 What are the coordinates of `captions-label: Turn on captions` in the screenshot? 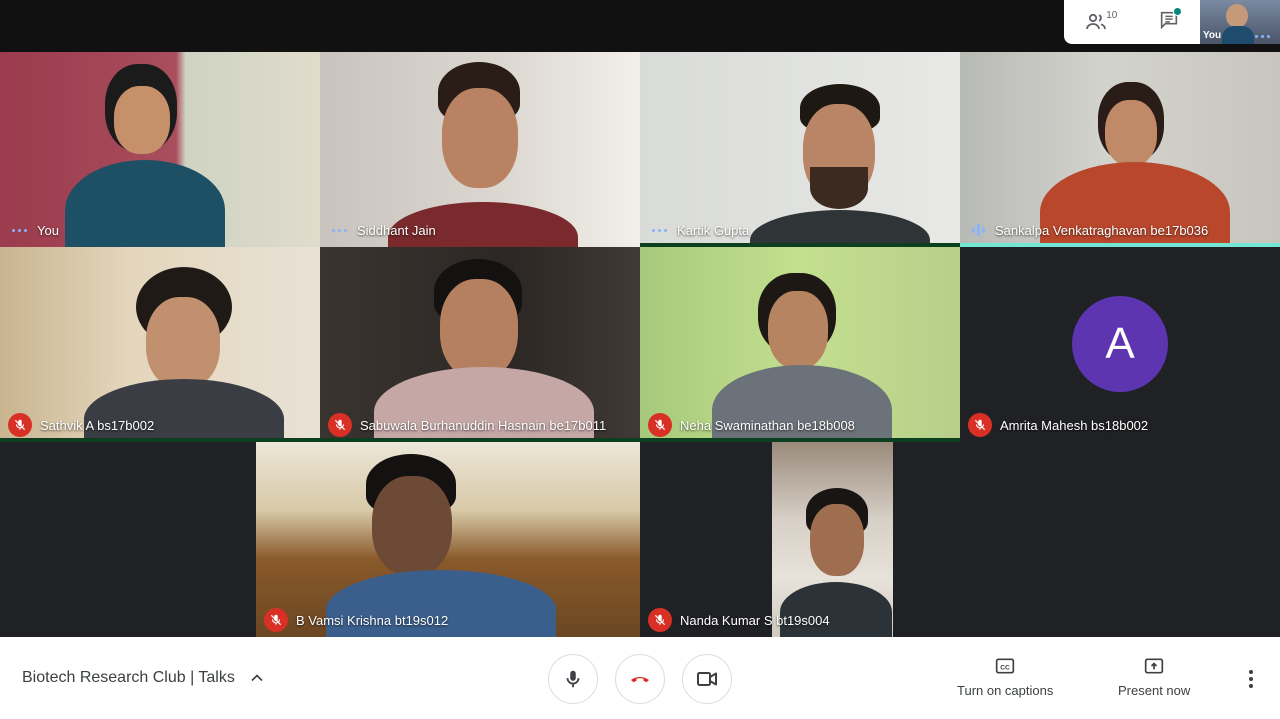 It's located at (1005, 690).